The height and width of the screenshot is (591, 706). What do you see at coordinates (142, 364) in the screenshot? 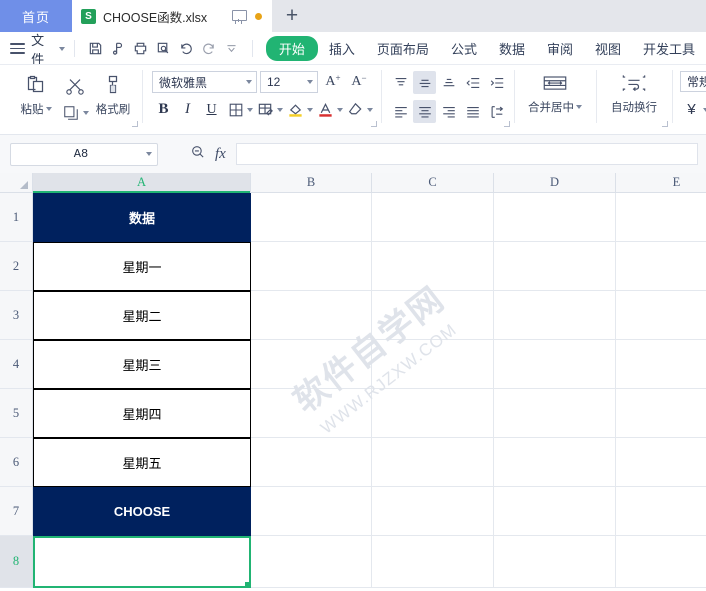
I see `cell-a4: 星期三` at bounding box center [142, 364].